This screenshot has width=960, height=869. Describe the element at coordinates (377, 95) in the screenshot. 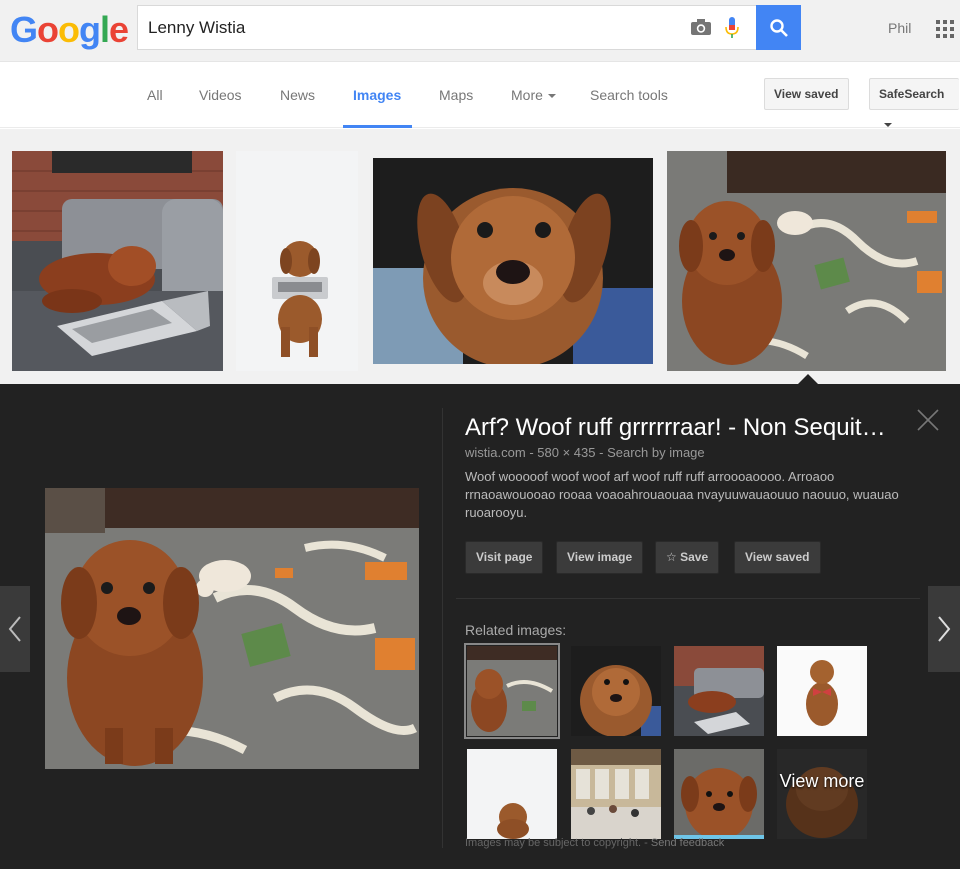

I see `tab-images: Images` at that location.